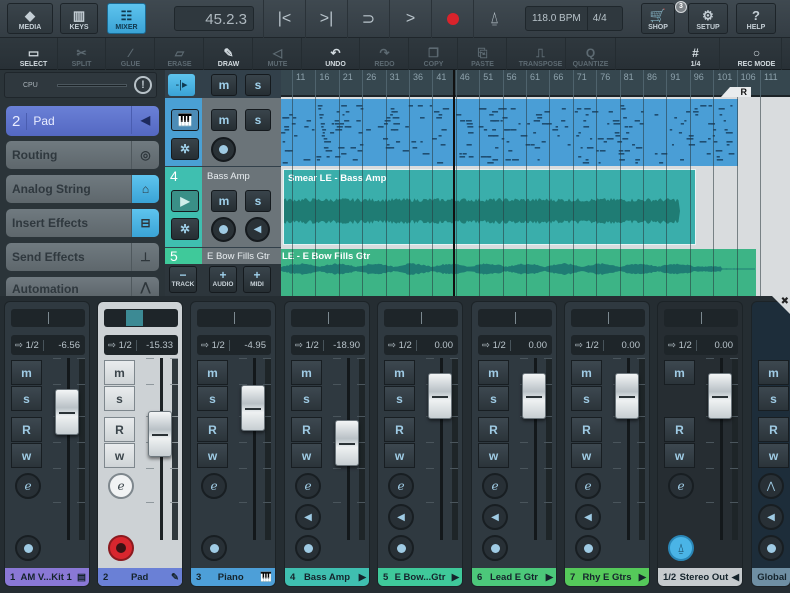 The width and height of the screenshot is (790, 593). I want to click on tempo-display: 118.0 BPM 4/4, so click(574, 18).